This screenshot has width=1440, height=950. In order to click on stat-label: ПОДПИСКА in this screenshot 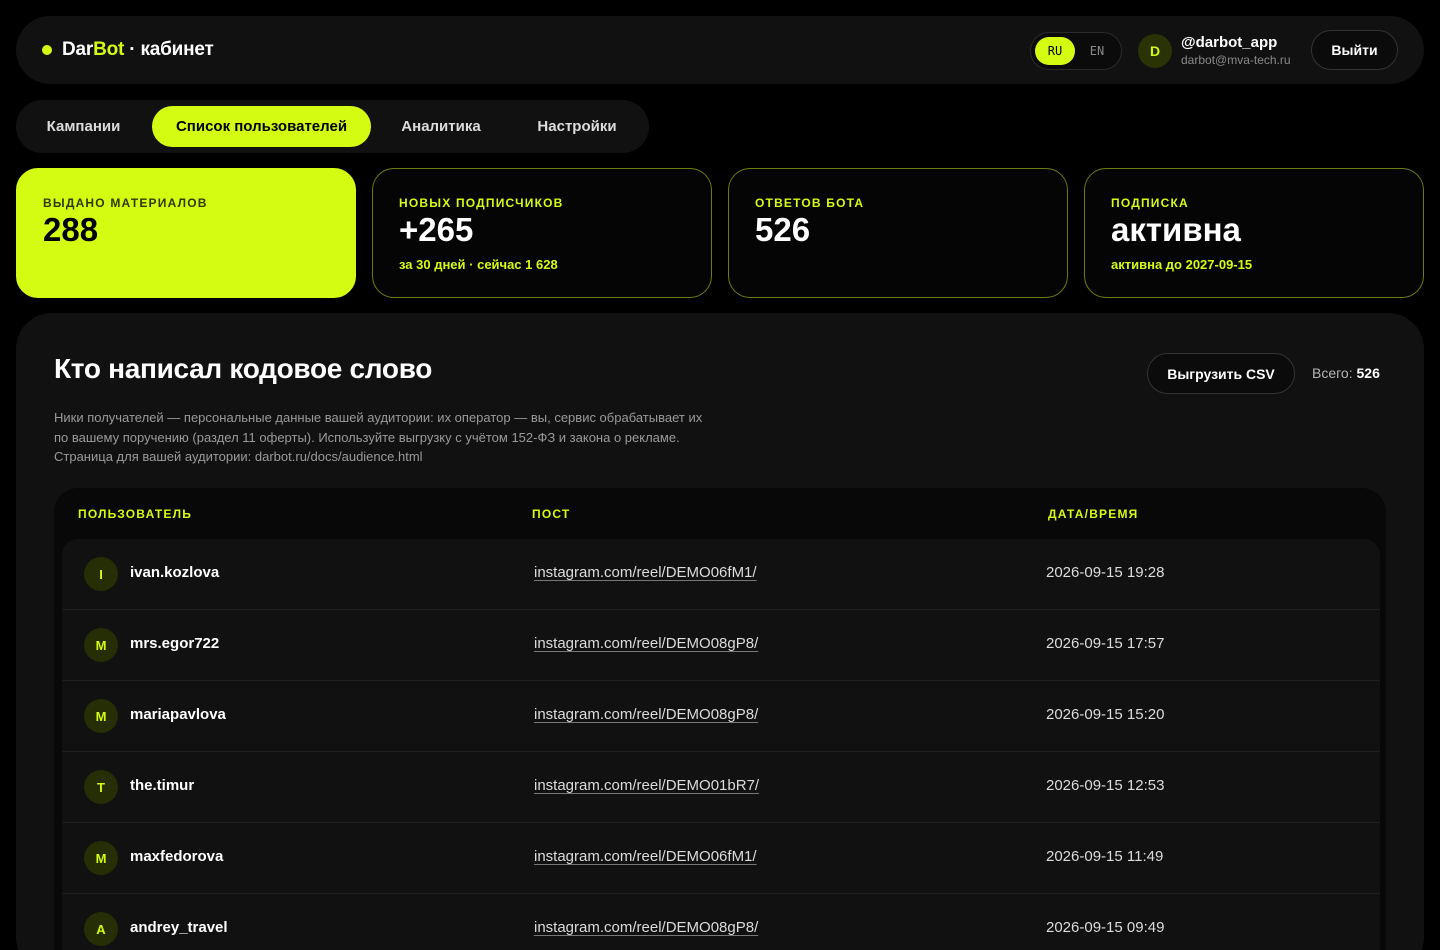, I will do `click(1150, 203)`.